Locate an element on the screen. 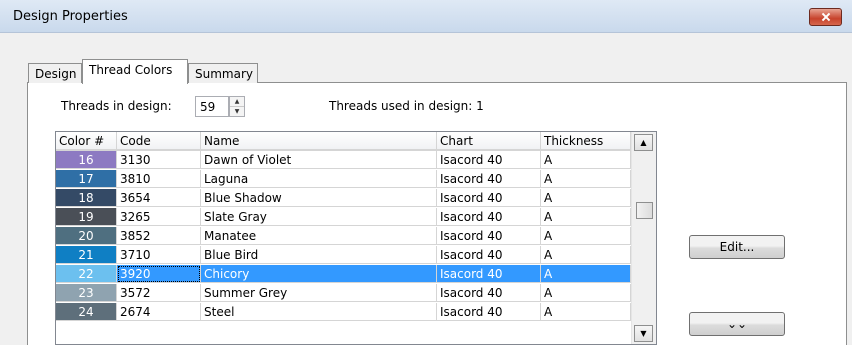 This screenshot has height=345, width=852. table-row: 16 3130 Dawn of Violet Isacord 40 A is located at coordinates (343, 160).